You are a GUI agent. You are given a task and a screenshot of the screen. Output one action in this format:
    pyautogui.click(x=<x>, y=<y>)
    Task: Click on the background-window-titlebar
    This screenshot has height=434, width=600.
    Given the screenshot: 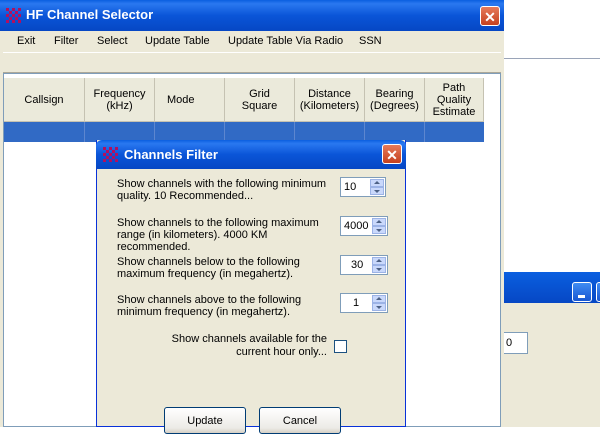 What is the action you would take?
    pyautogui.click(x=552, y=287)
    